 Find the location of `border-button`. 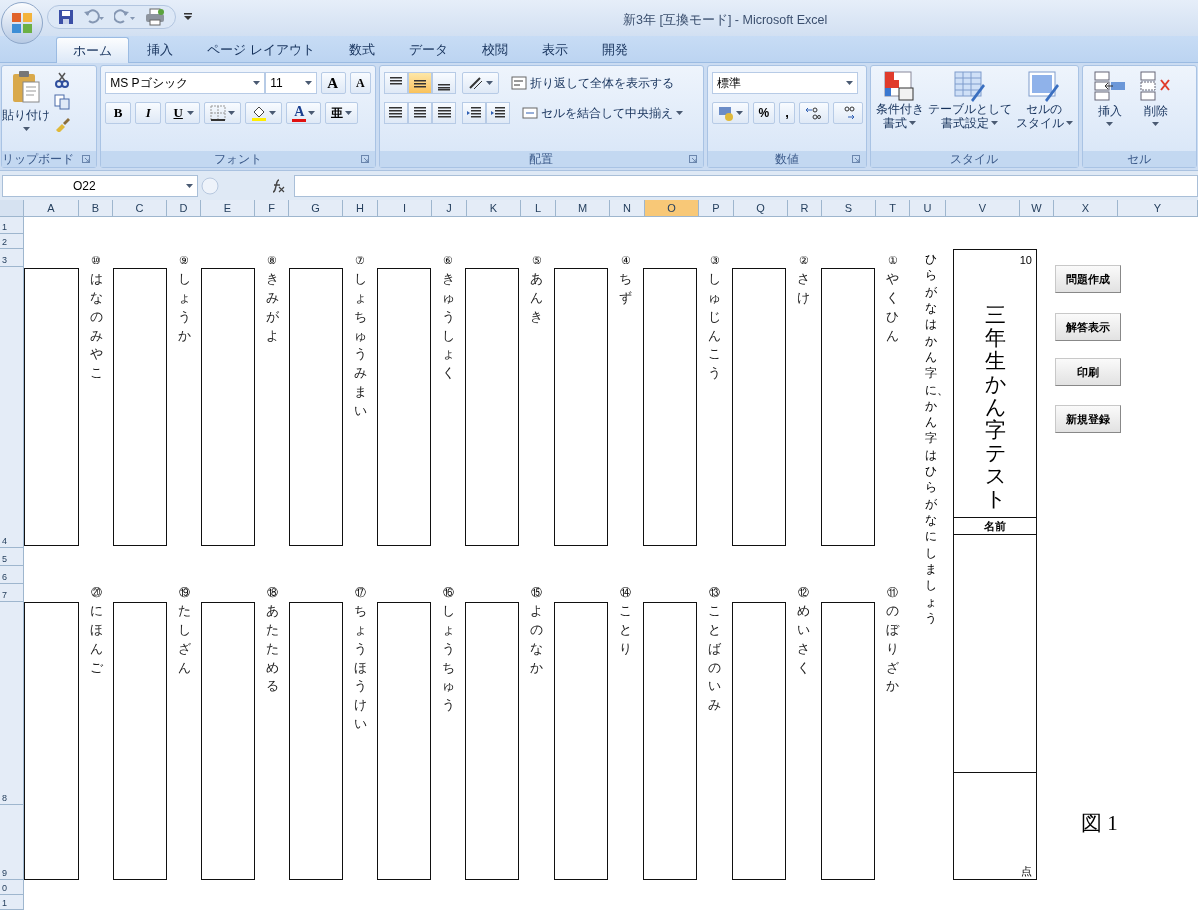

border-button is located at coordinates (223, 113).